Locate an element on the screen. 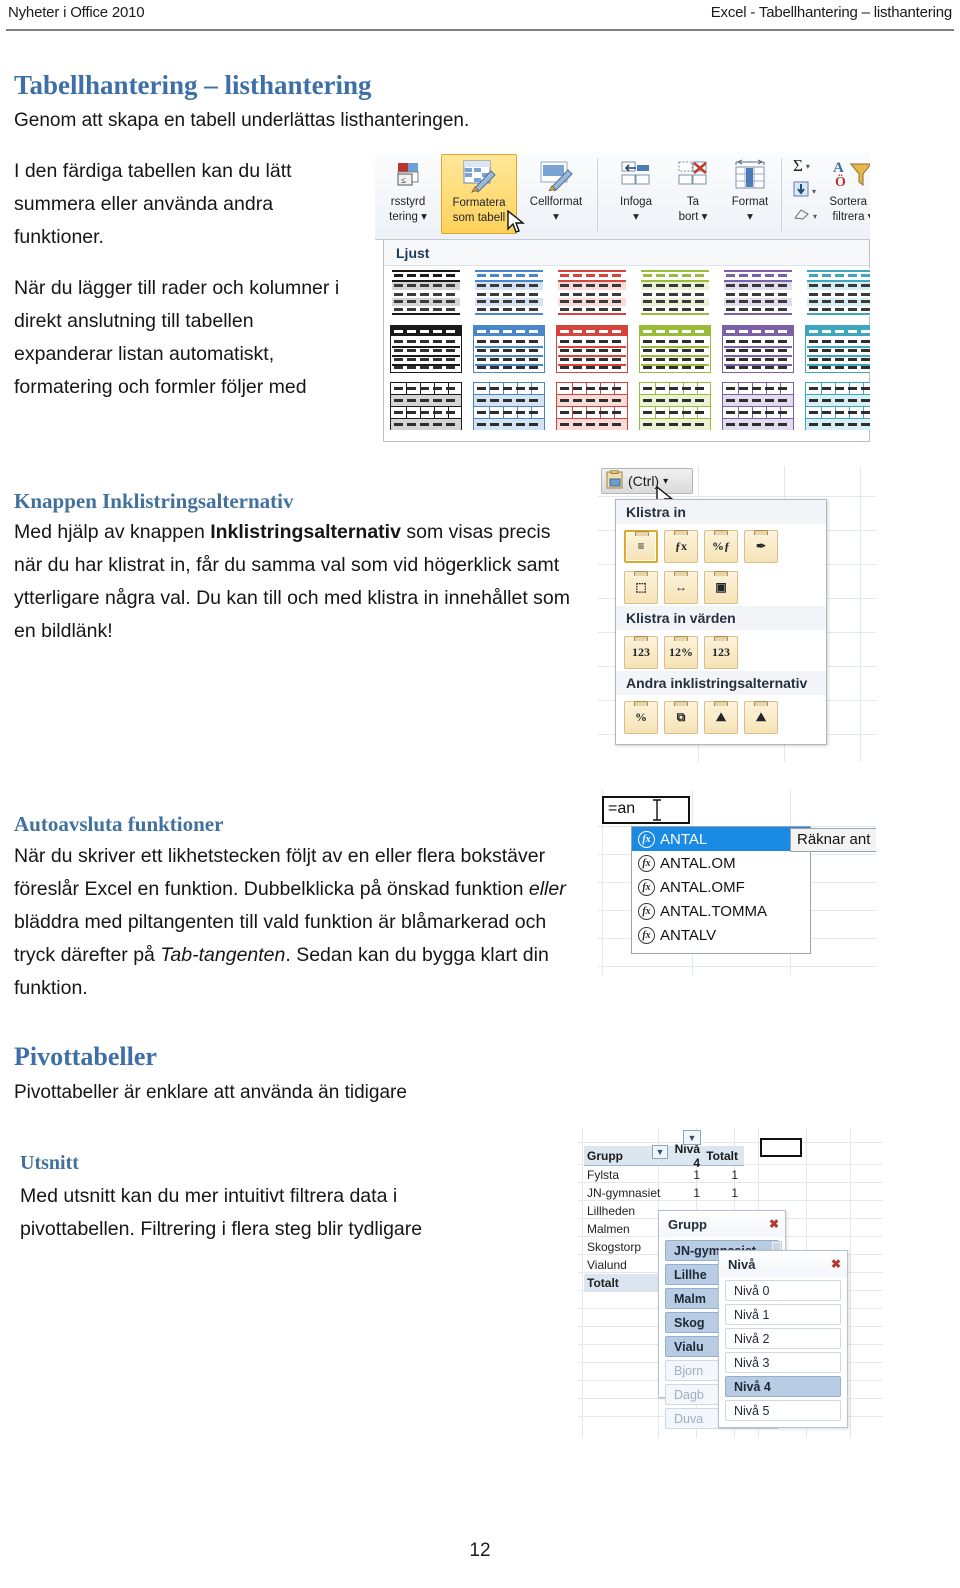  paste-option-icon: %ƒ is located at coordinates (721, 546).